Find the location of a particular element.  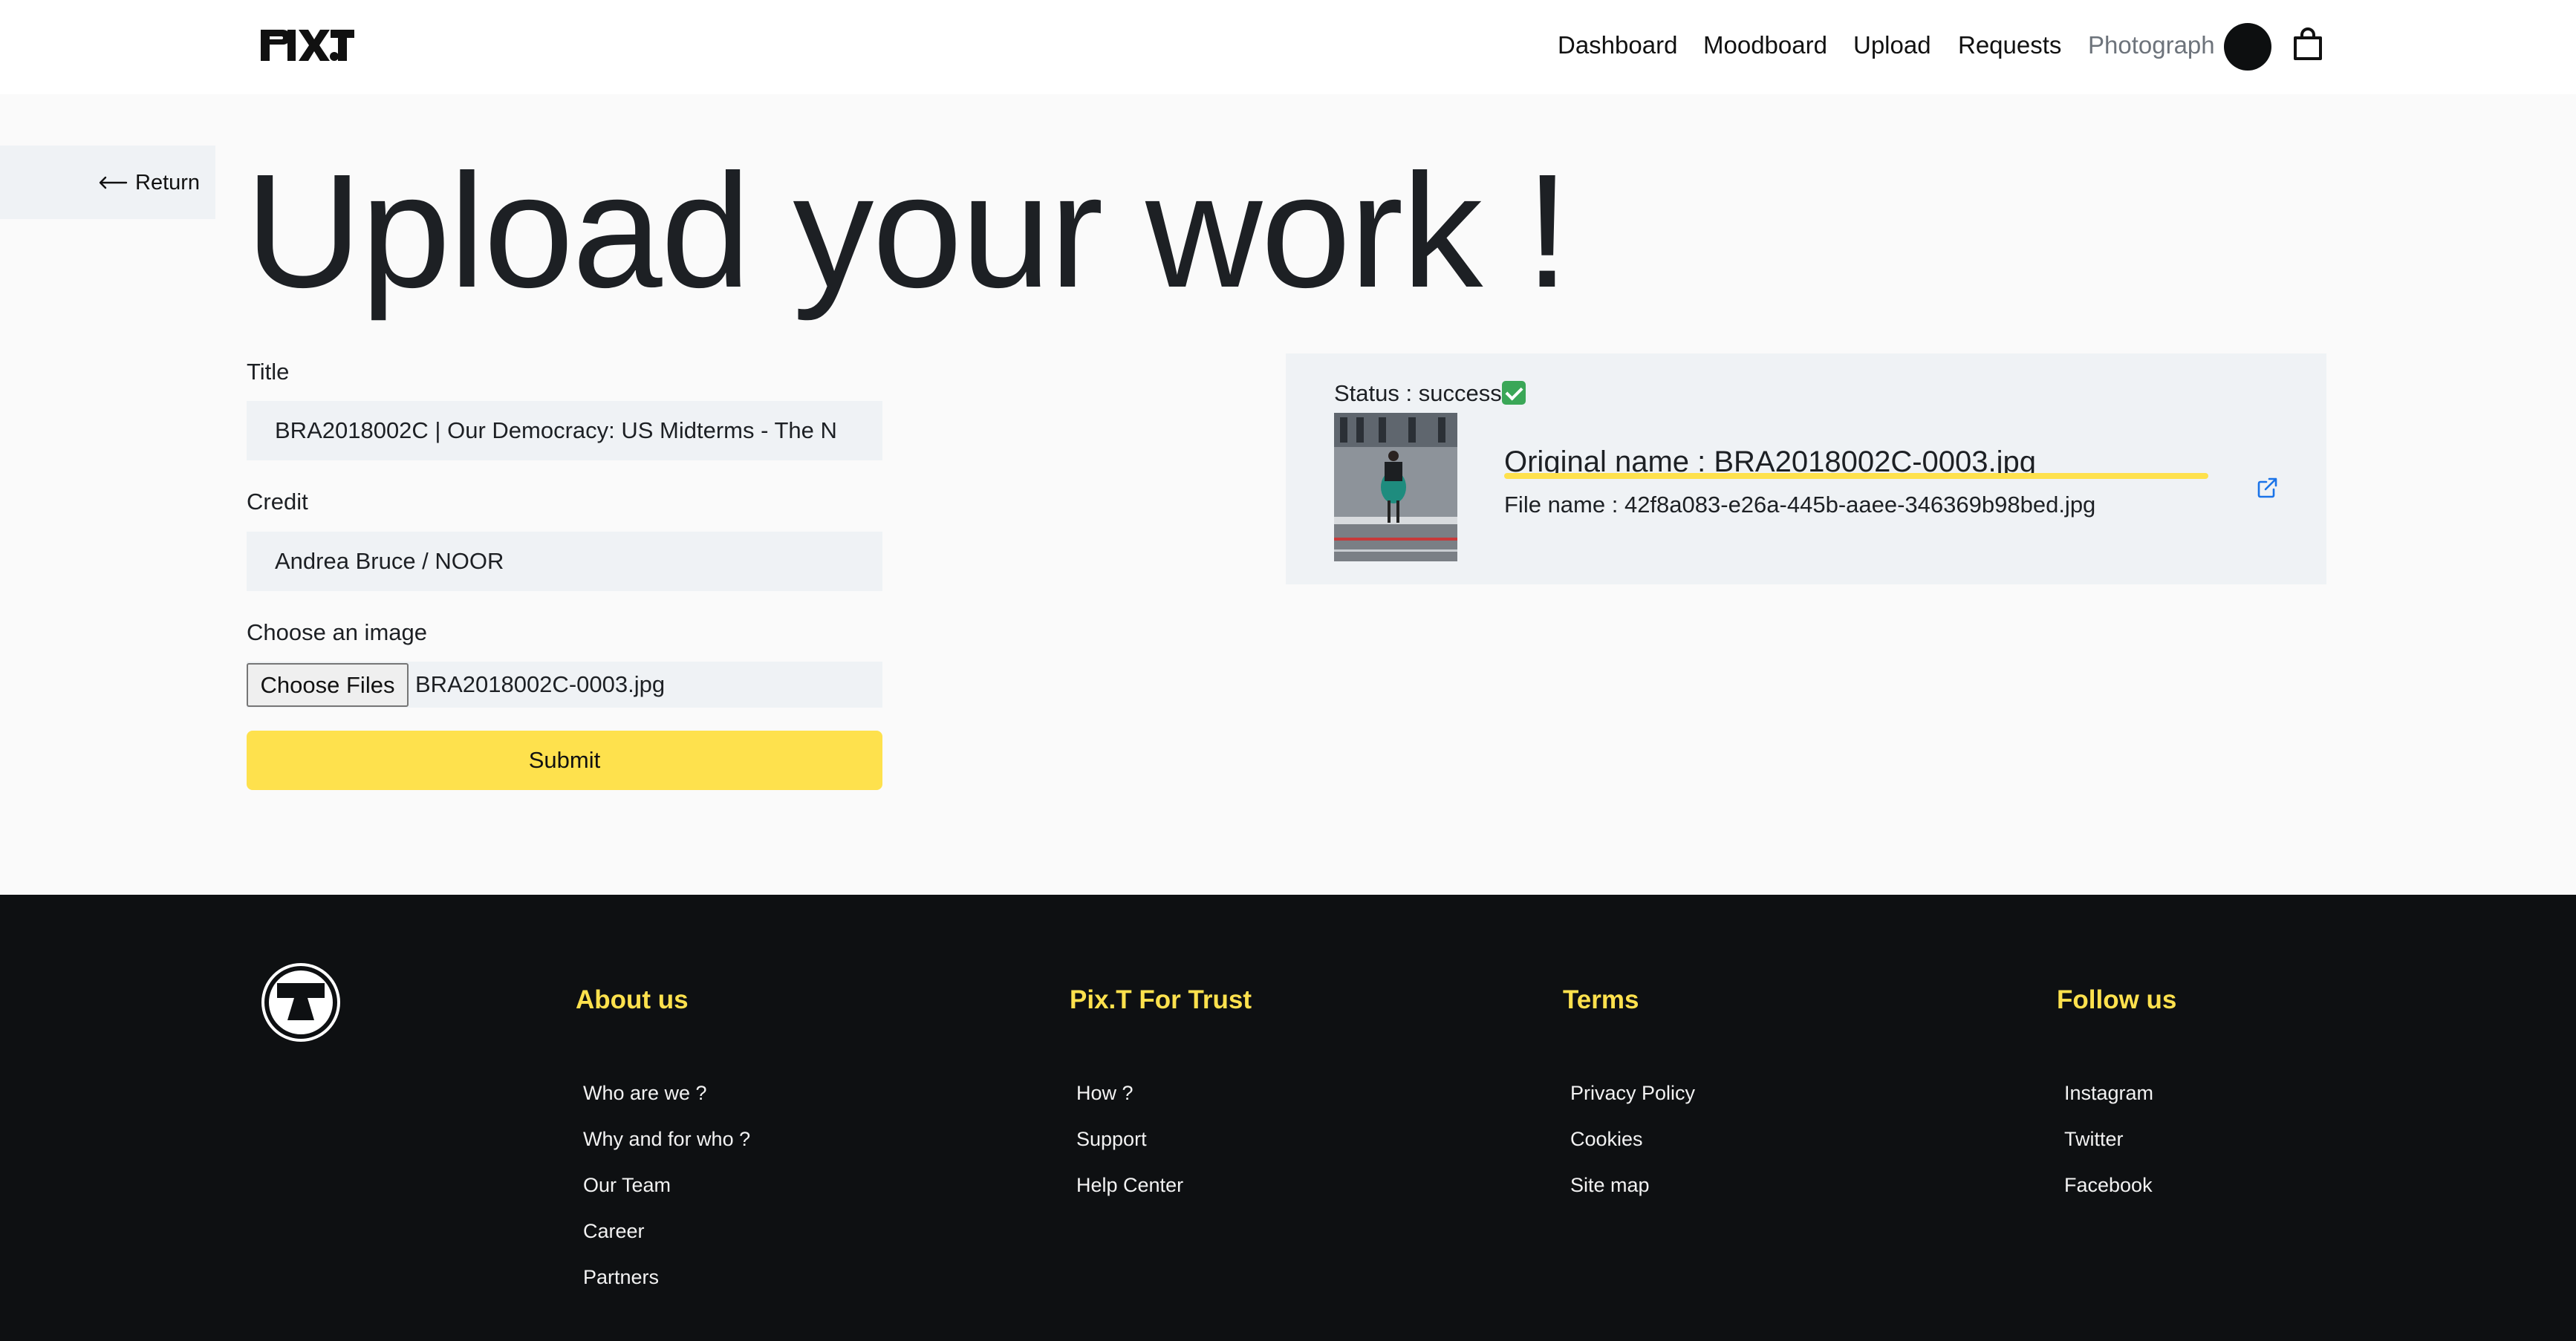

footer-link-why-and-for-who: Why and for who ? is located at coordinates (666, 1139).